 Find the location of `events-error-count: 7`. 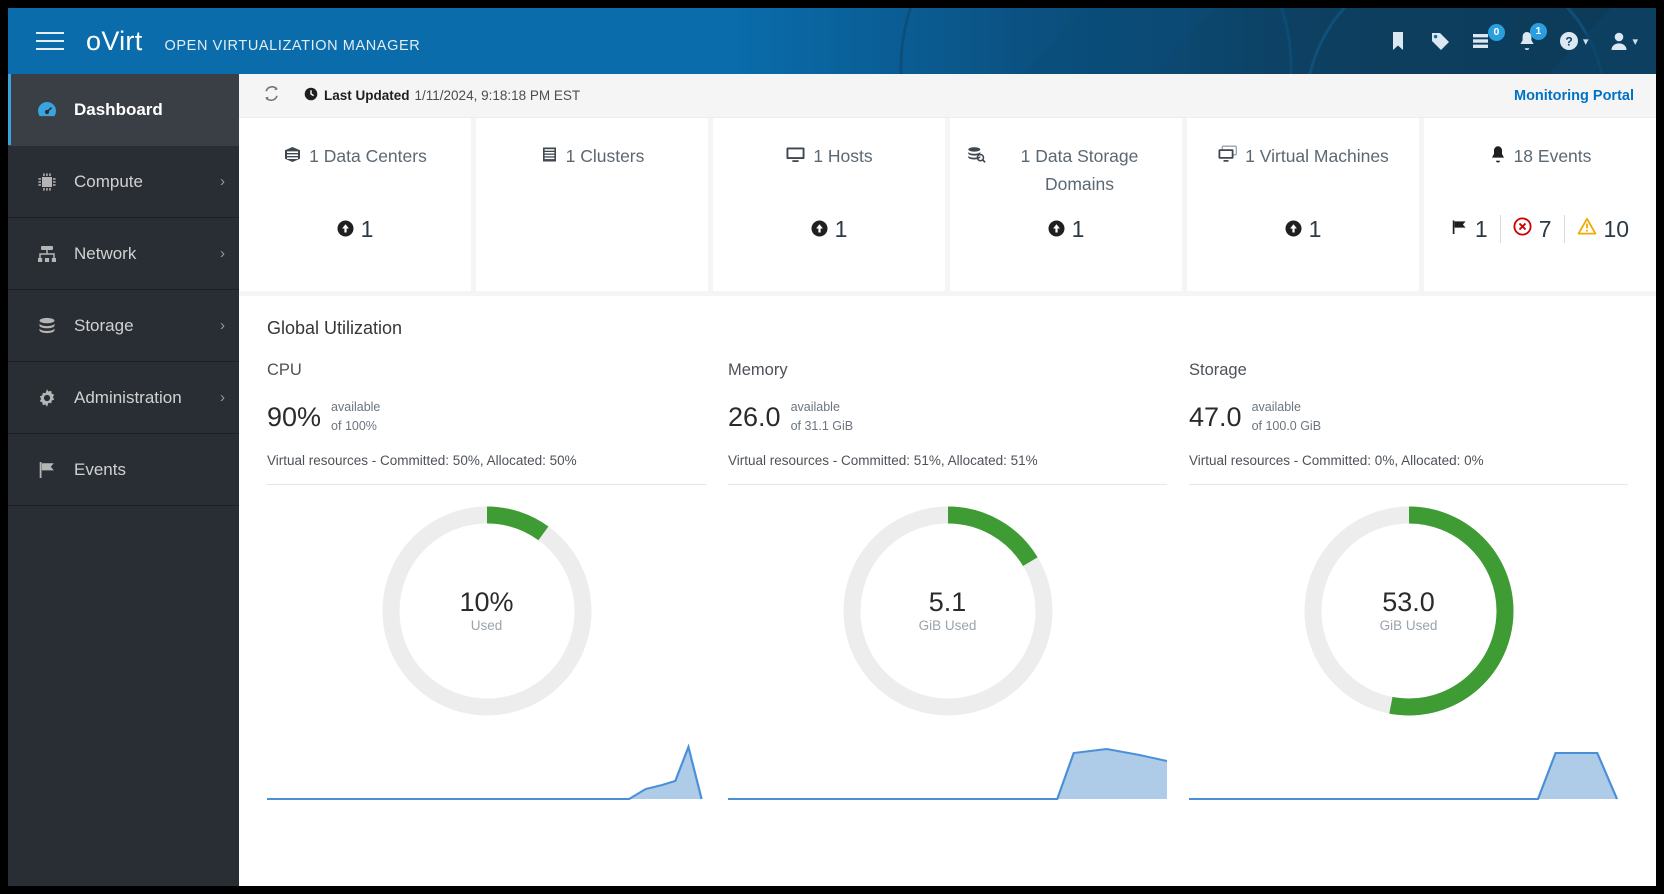

events-error-count: 7 is located at coordinates (1545, 228).